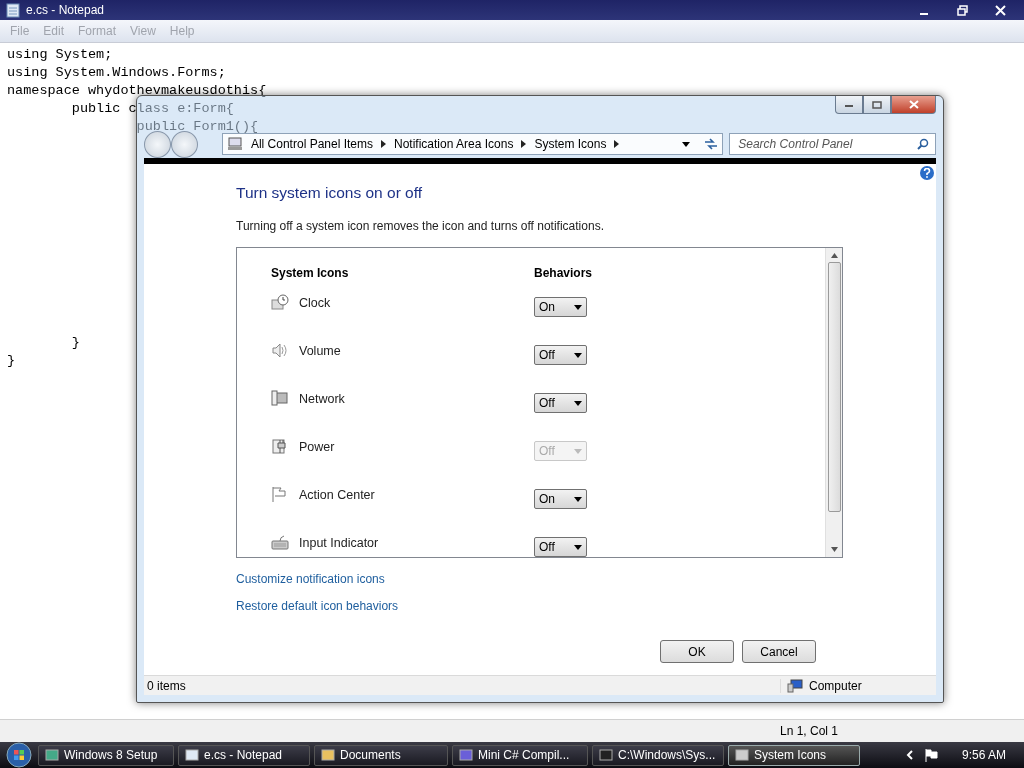 Image resolution: width=1024 pixels, height=768 pixels. I want to click on minimize-button, so click(849, 105).